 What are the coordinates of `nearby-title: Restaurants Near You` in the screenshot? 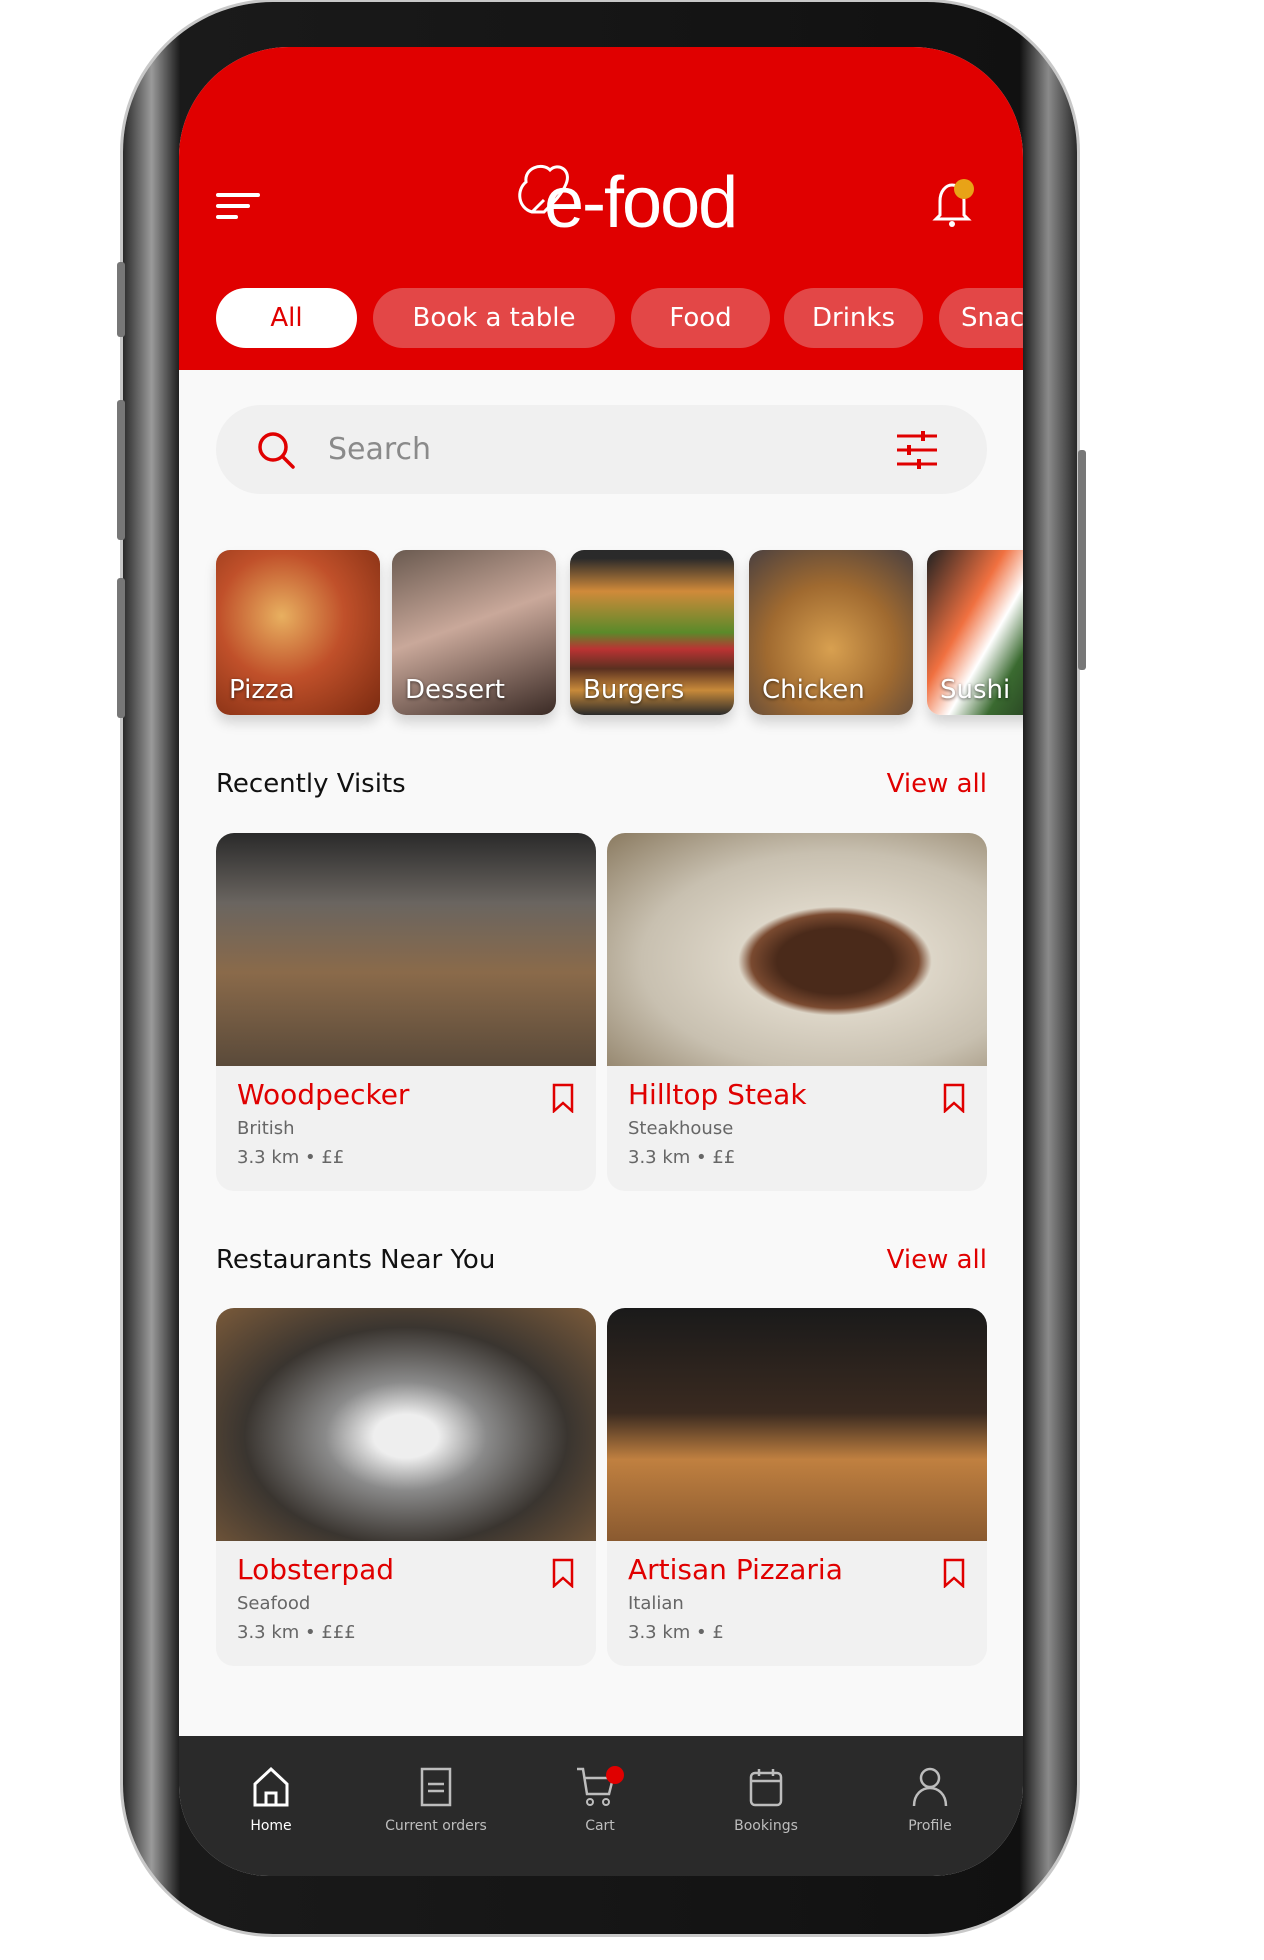 It's located at (356, 1260).